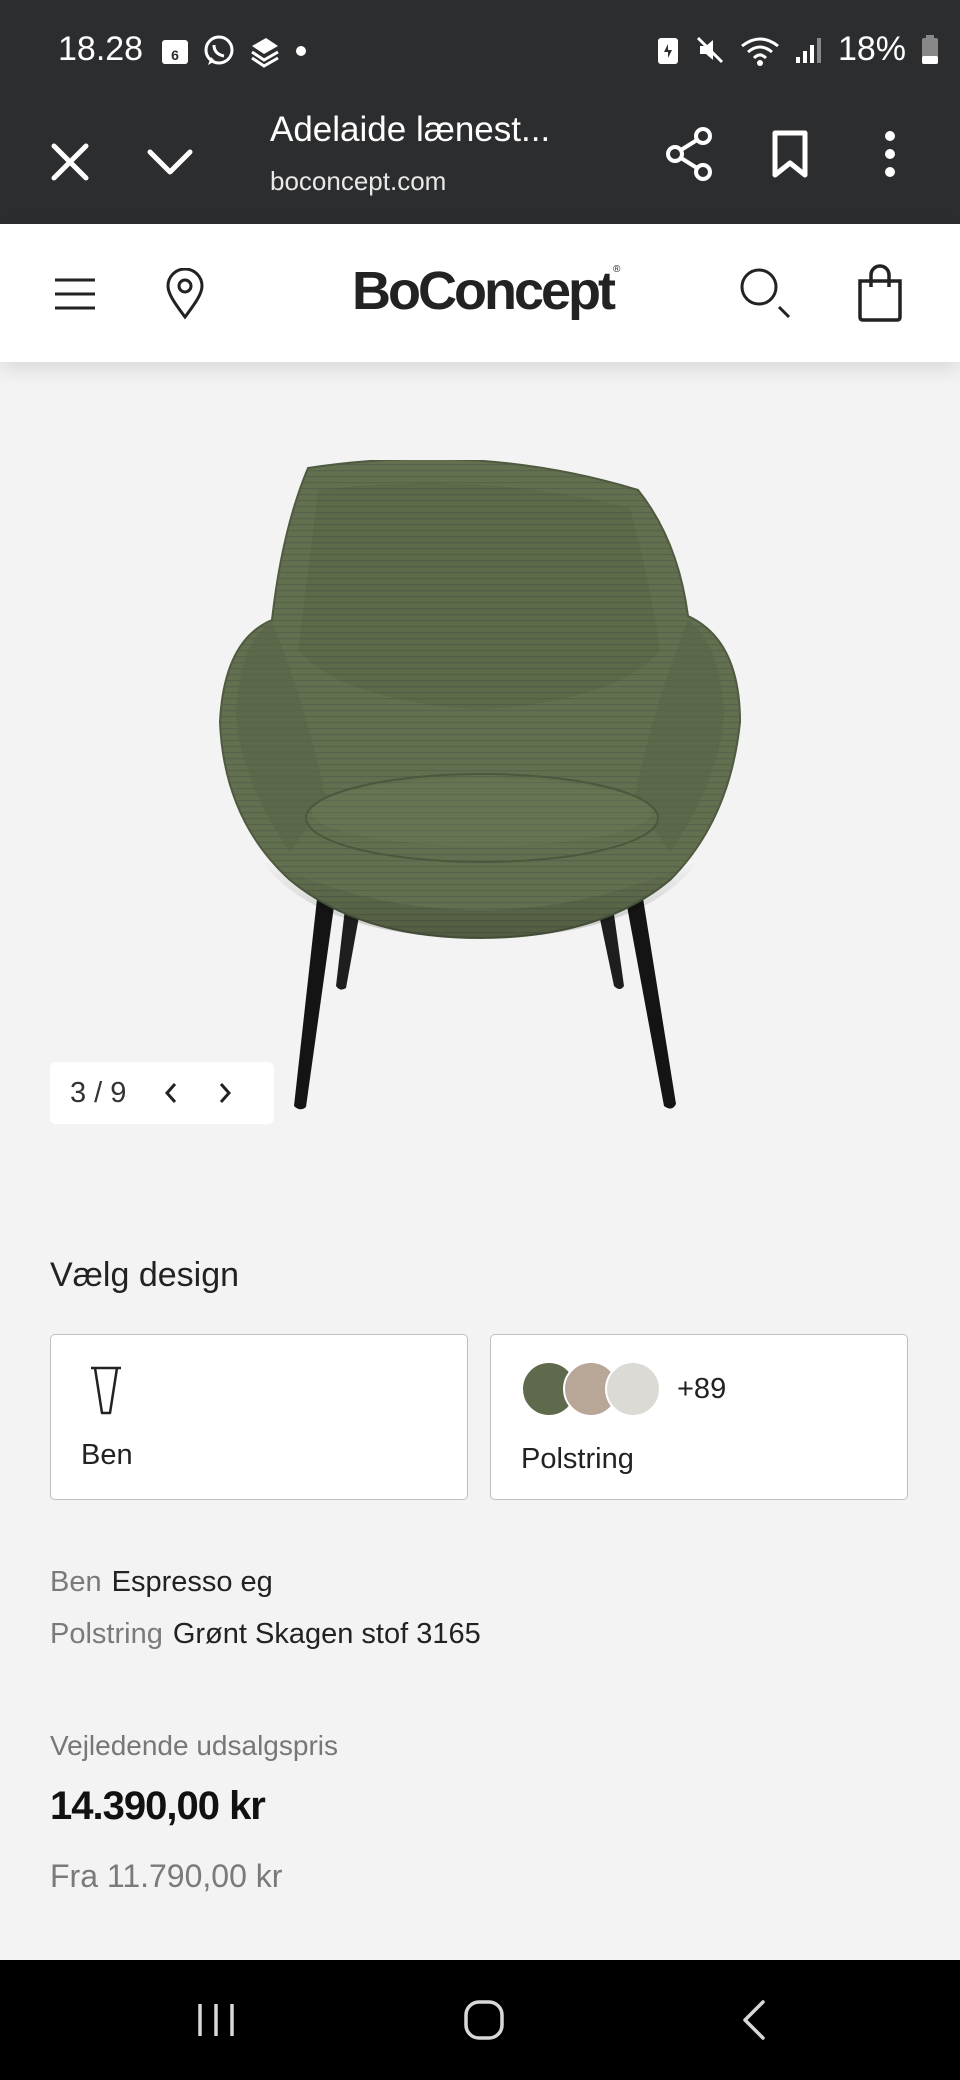 This screenshot has height=2080, width=960. What do you see at coordinates (107, 1455) in the screenshot?
I see `legs-option-label: Ben` at bounding box center [107, 1455].